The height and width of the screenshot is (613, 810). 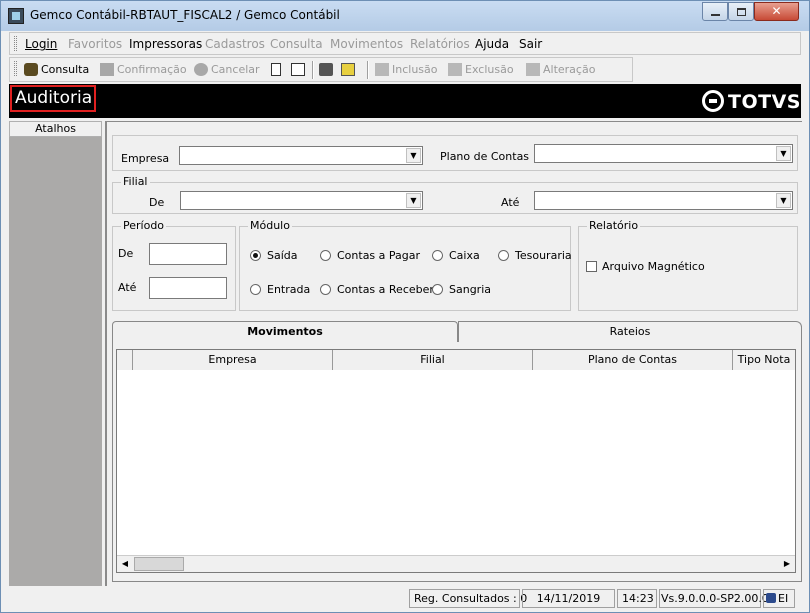 What do you see at coordinates (366, 44) in the screenshot?
I see `menu-movimentos: Movimentos` at bounding box center [366, 44].